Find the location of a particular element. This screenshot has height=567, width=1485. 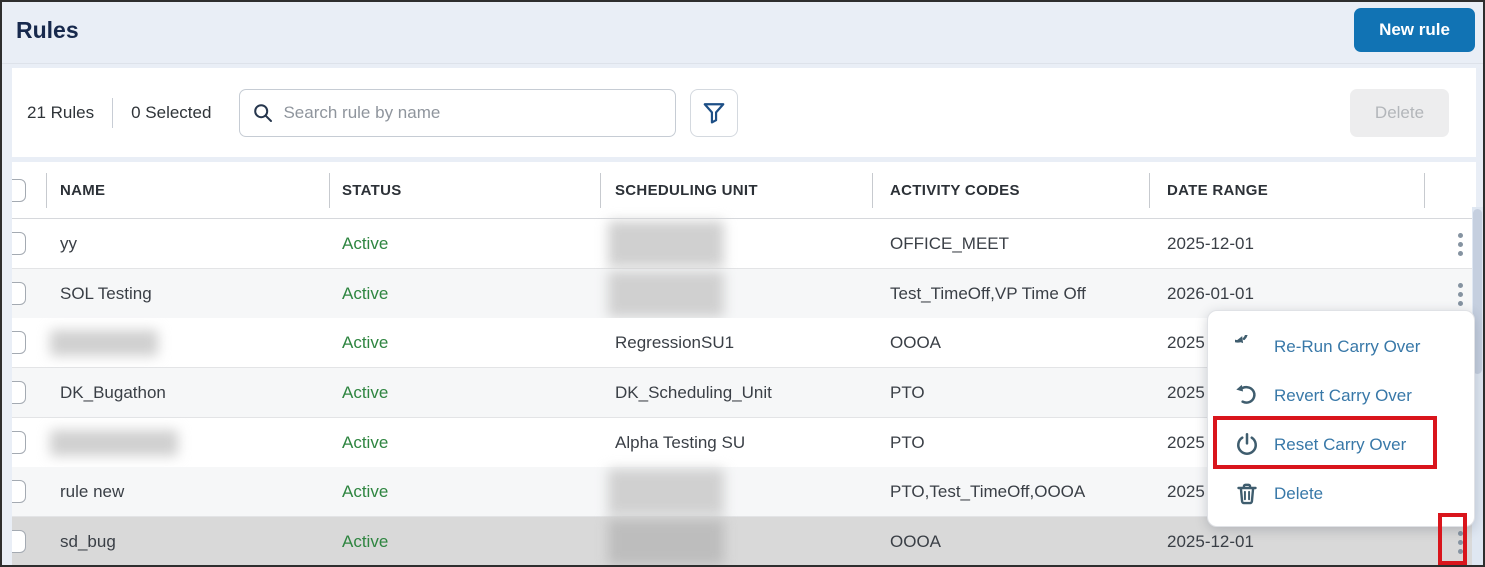

menu-item-label: Delete is located at coordinates (1299, 493).